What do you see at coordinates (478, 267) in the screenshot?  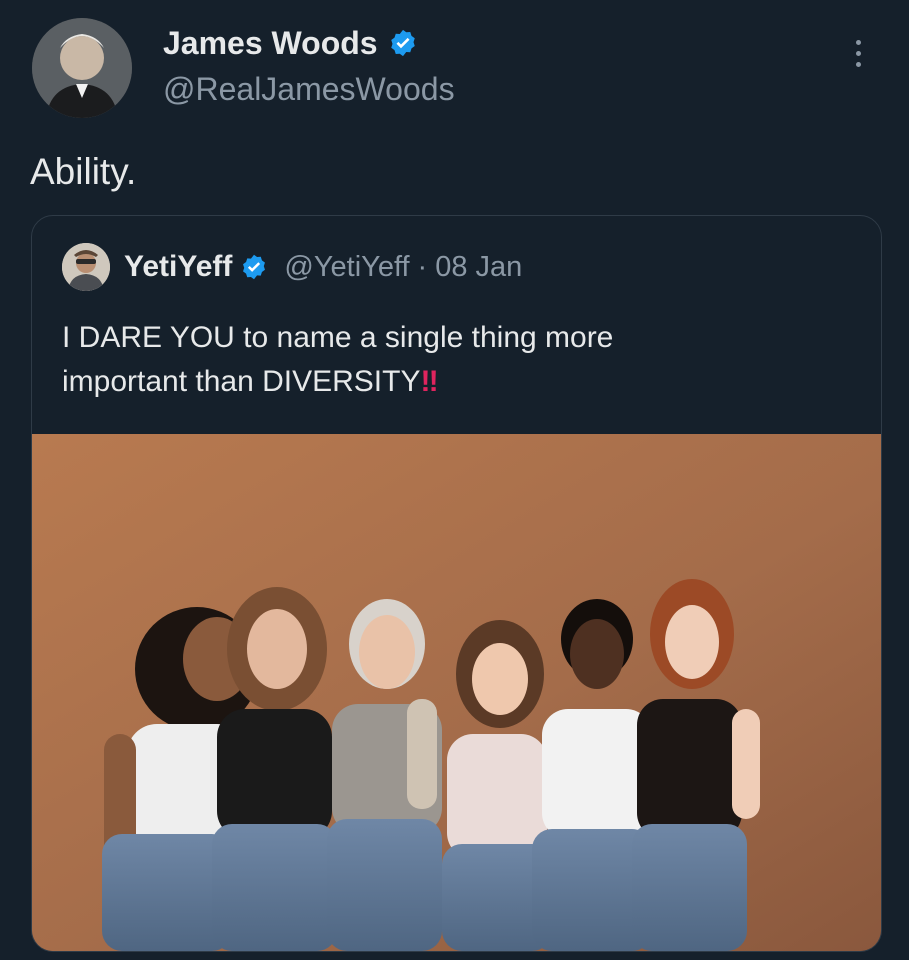 I see `quoted-tweet-date: 08 Jan` at bounding box center [478, 267].